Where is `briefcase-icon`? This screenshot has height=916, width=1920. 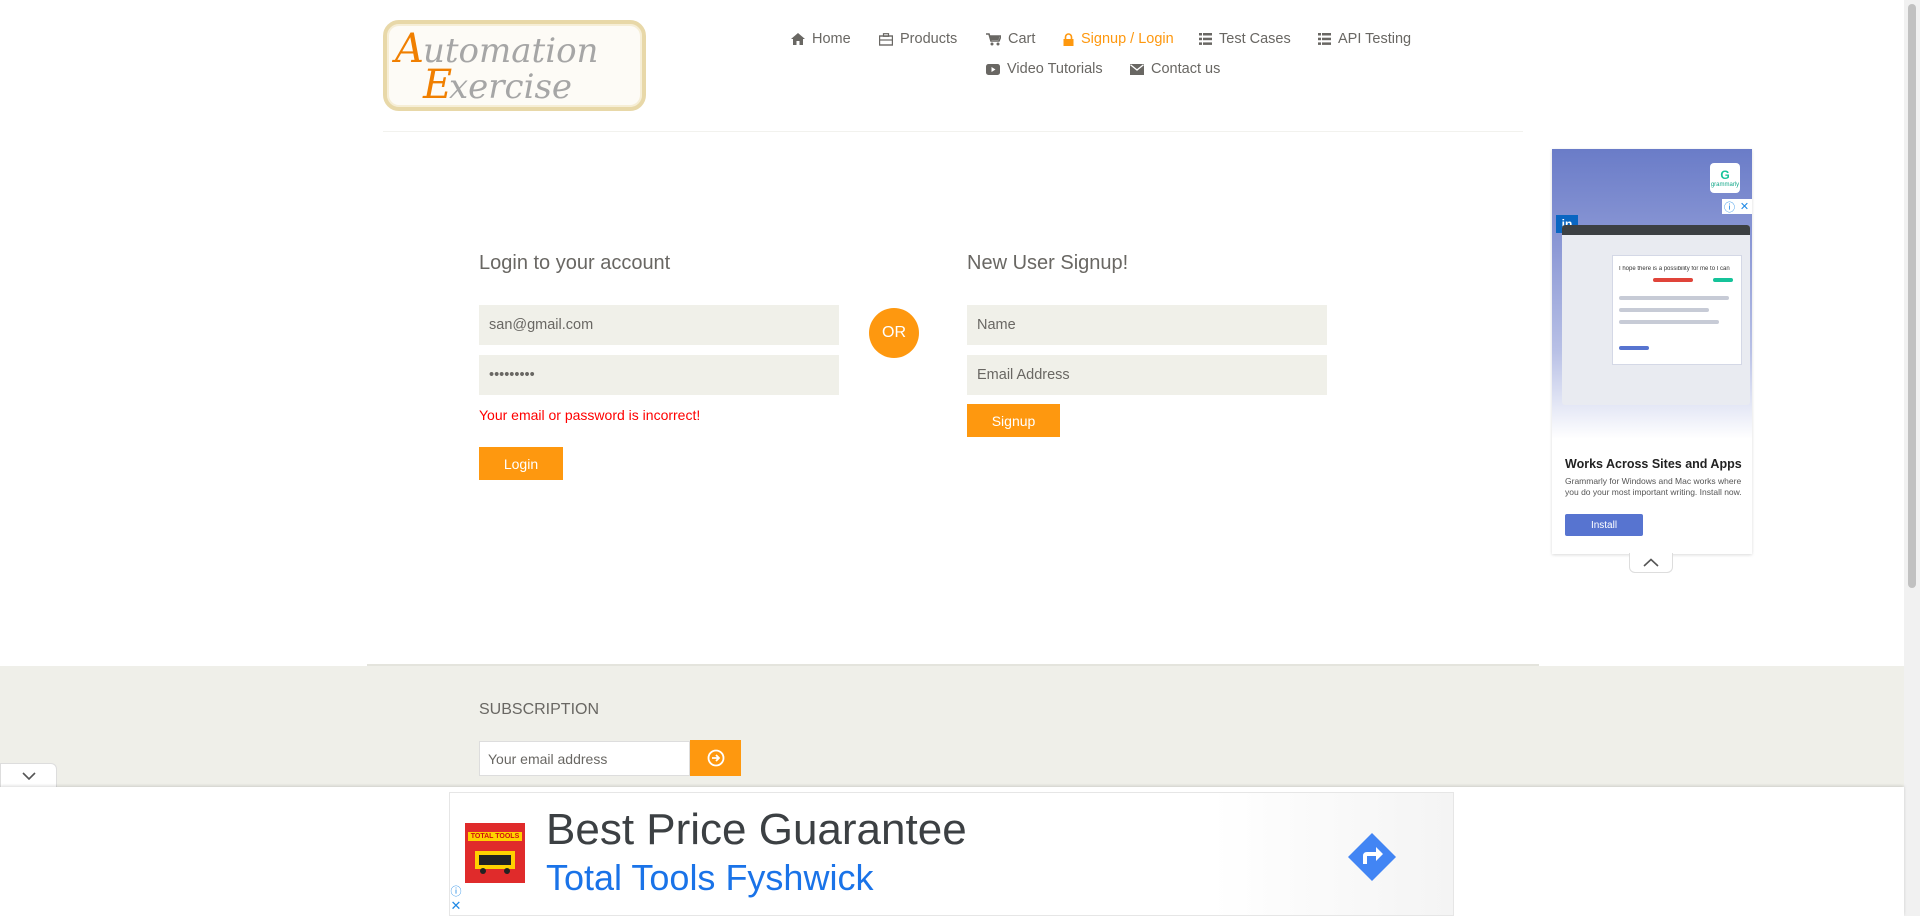
briefcase-icon is located at coordinates (886, 39).